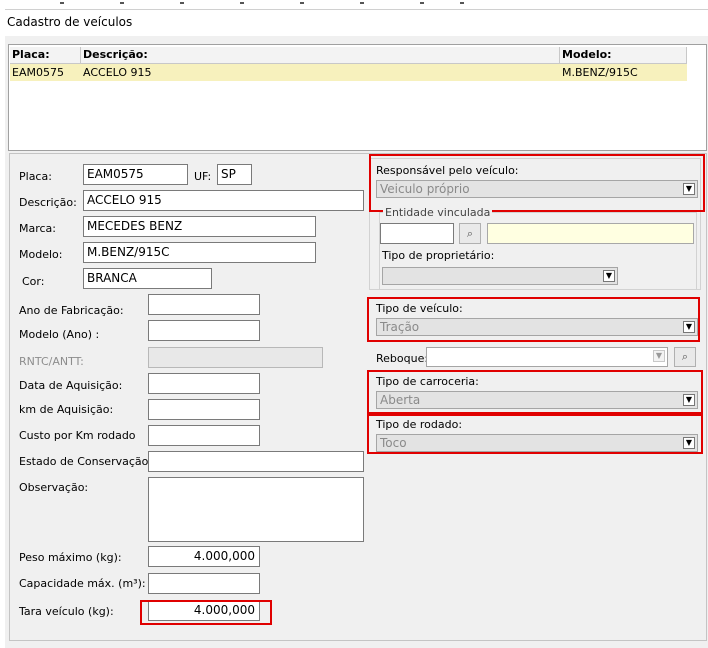  Describe the element at coordinates (533, 319) in the screenshot. I see `tipo-veiculo-highlight` at that location.